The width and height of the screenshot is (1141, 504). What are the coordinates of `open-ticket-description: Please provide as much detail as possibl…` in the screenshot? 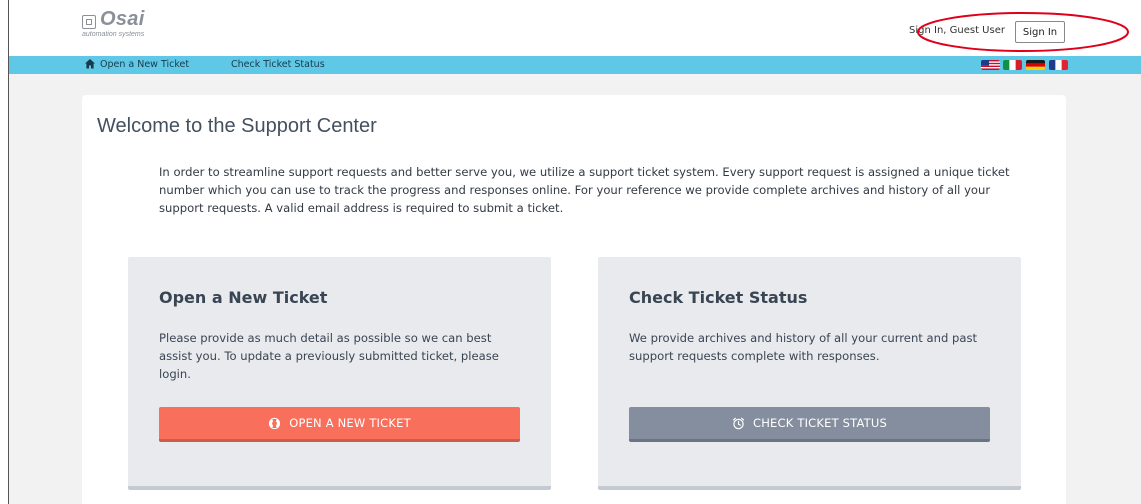 It's located at (329, 356).